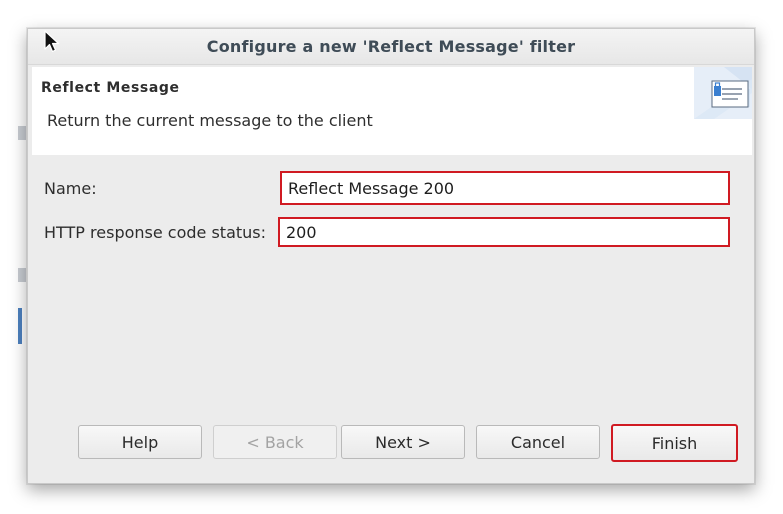 Image resolution: width=783 pixels, height=514 pixels. What do you see at coordinates (403, 442) in the screenshot?
I see `next-button: Next >` at bounding box center [403, 442].